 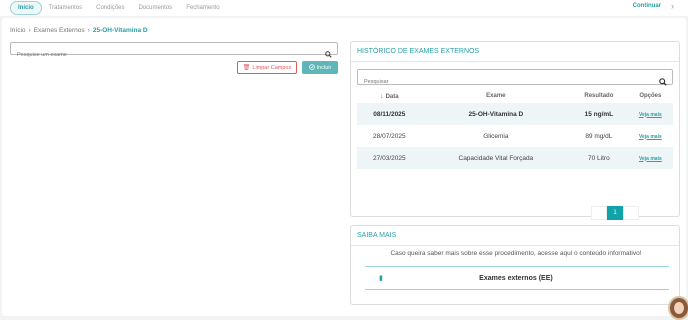 What do you see at coordinates (515, 236) in the screenshot?
I see `saiba-mais-title: SAIBA MAIS` at bounding box center [515, 236].